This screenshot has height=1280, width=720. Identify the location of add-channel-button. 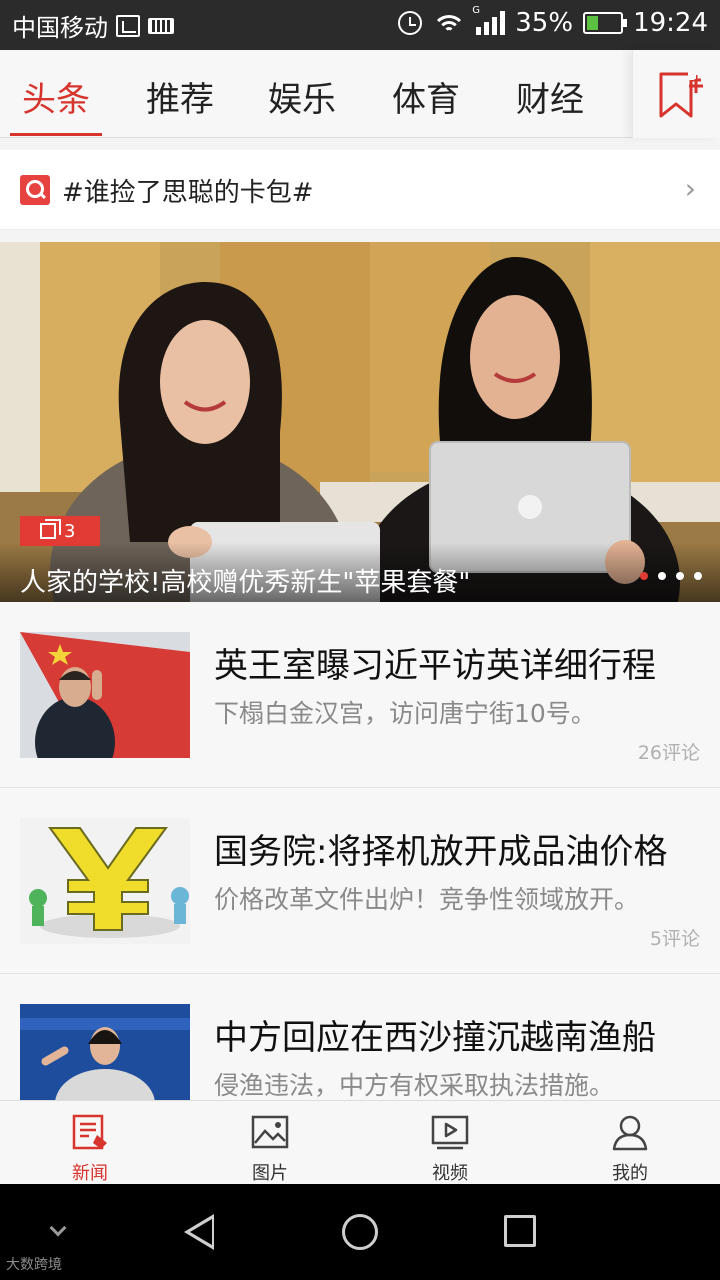
(676, 94).